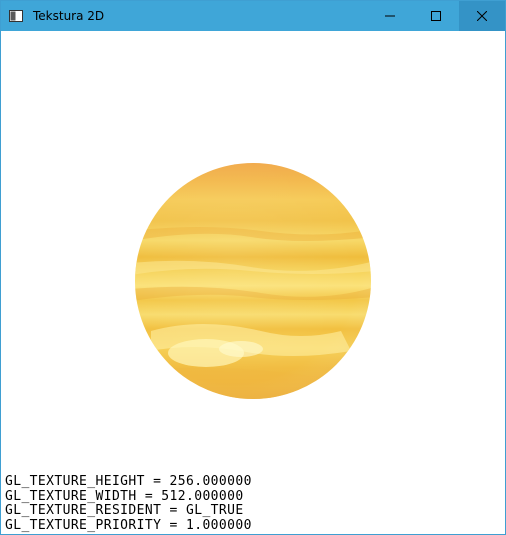  I want to click on texture-priority-line: GL_TEXTURE_PRIORITY = 1.000000, so click(128, 525).